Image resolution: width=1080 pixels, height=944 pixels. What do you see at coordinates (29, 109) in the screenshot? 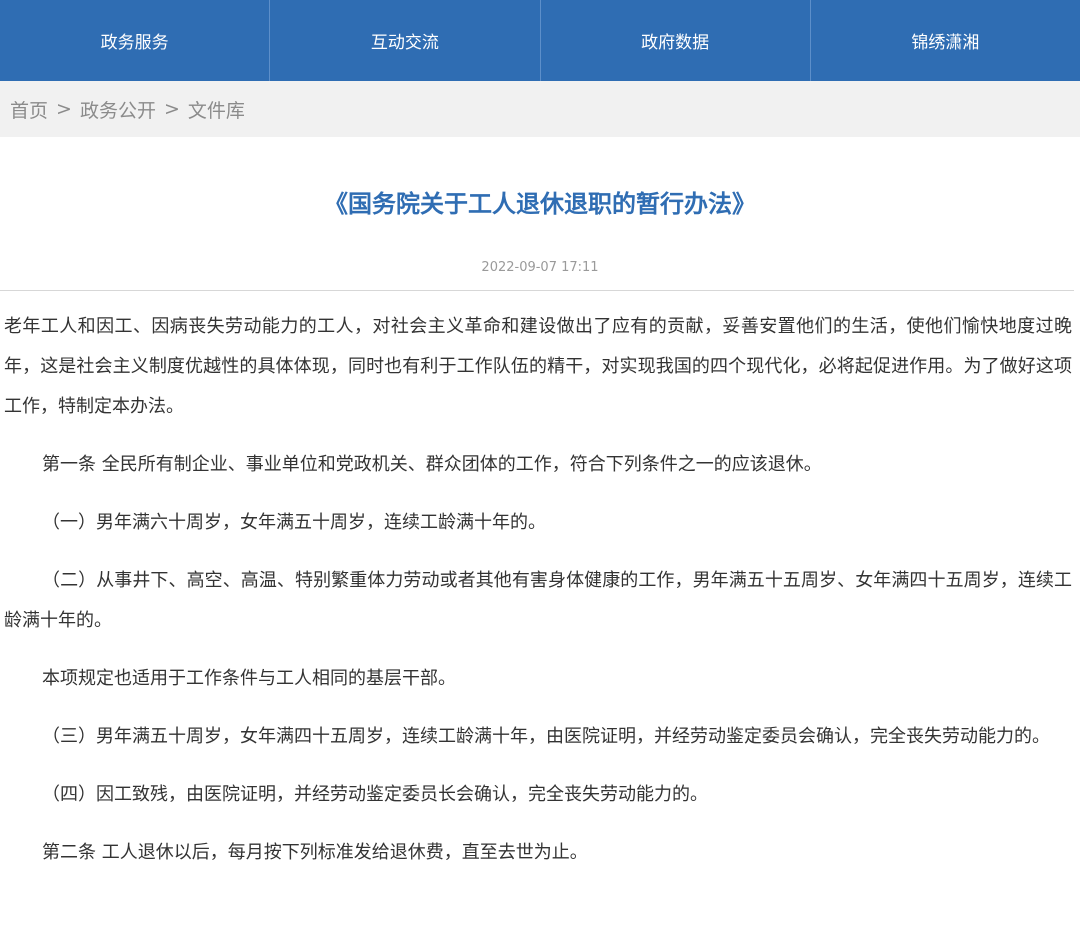
I see `breadcrumb-home-link: 首页` at bounding box center [29, 109].